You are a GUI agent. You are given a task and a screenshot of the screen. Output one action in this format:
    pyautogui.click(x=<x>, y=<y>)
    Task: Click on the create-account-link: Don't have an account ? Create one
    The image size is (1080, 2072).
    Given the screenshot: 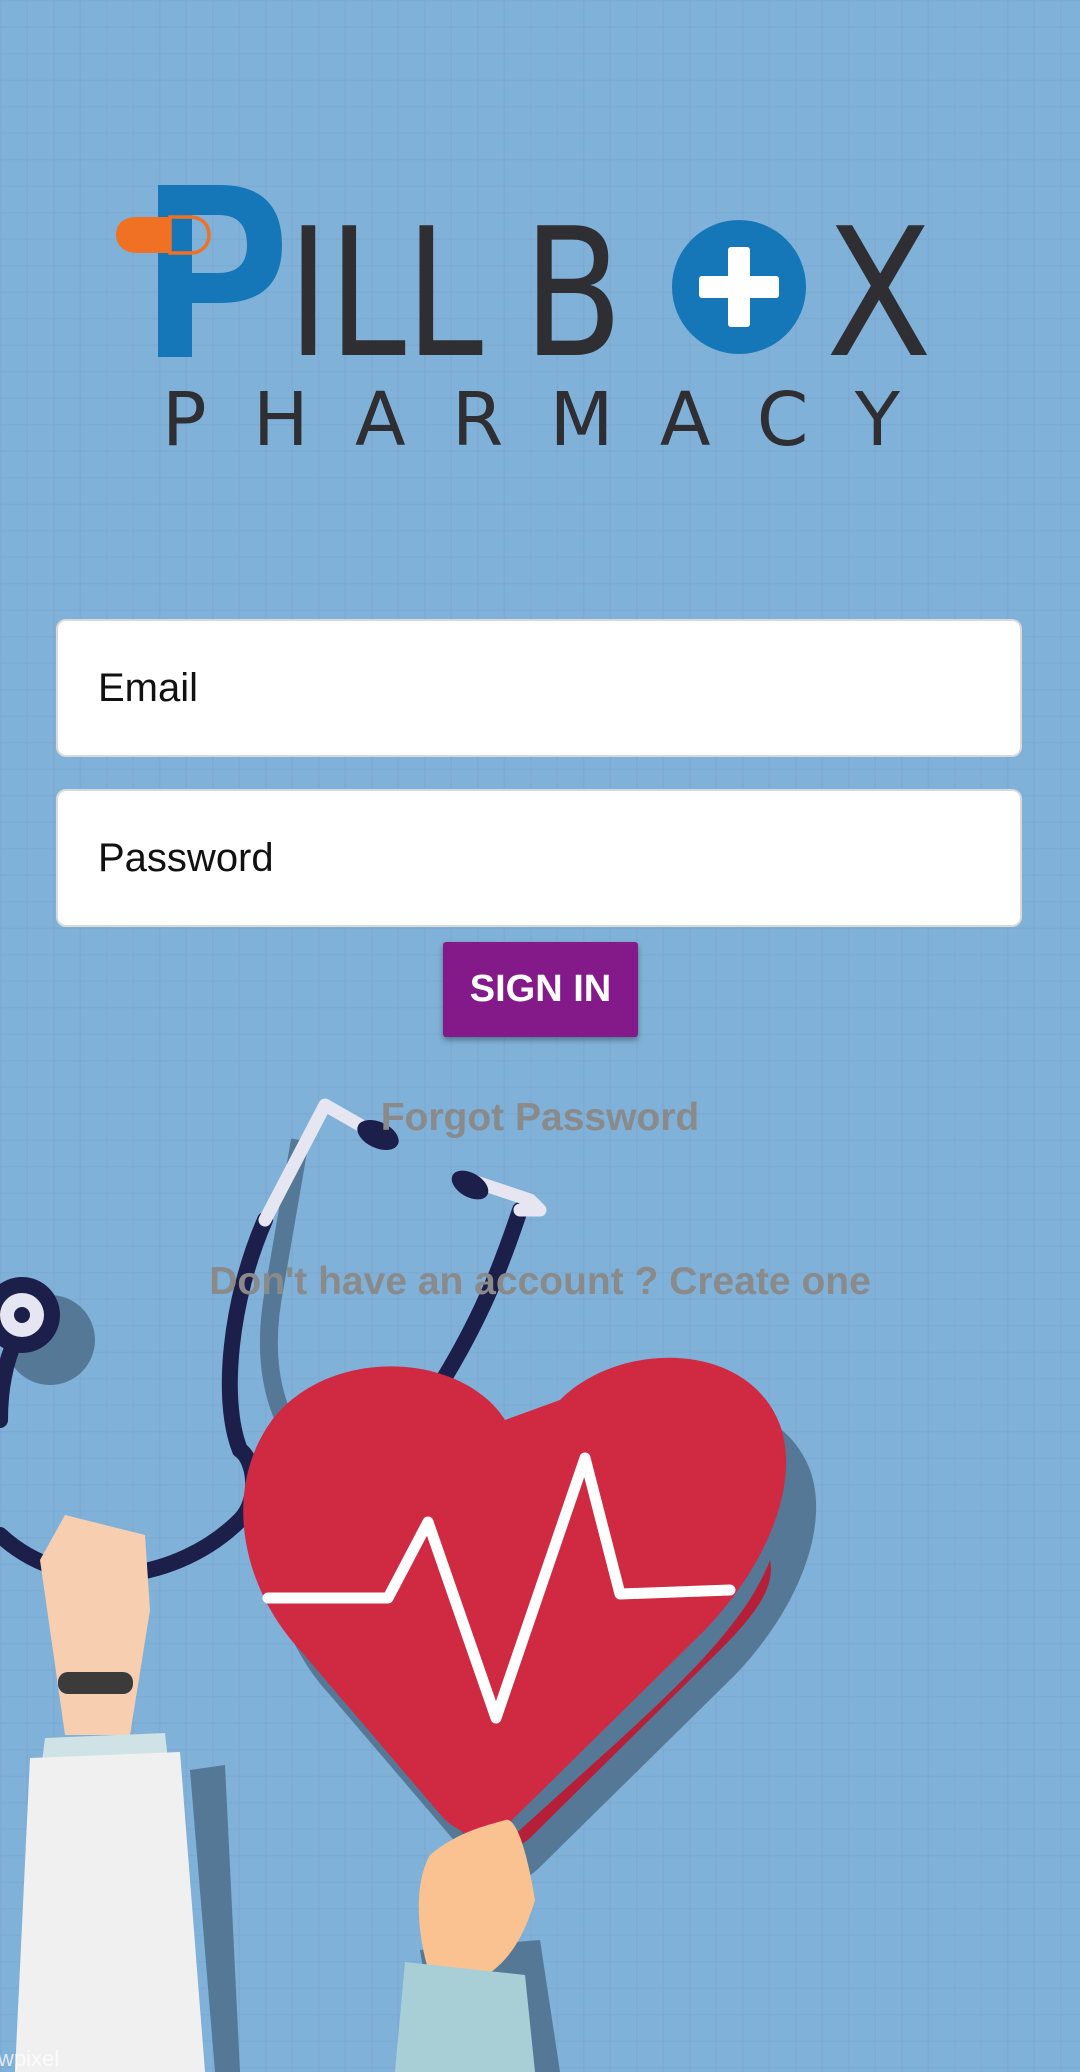 What is the action you would take?
    pyautogui.click(x=540, y=1282)
    